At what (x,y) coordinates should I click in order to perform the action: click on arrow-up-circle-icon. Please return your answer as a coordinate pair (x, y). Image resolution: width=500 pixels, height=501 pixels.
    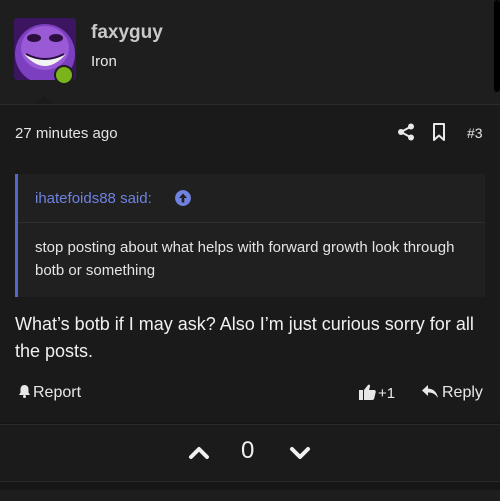
    Looking at the image, I should click on (183, 198).